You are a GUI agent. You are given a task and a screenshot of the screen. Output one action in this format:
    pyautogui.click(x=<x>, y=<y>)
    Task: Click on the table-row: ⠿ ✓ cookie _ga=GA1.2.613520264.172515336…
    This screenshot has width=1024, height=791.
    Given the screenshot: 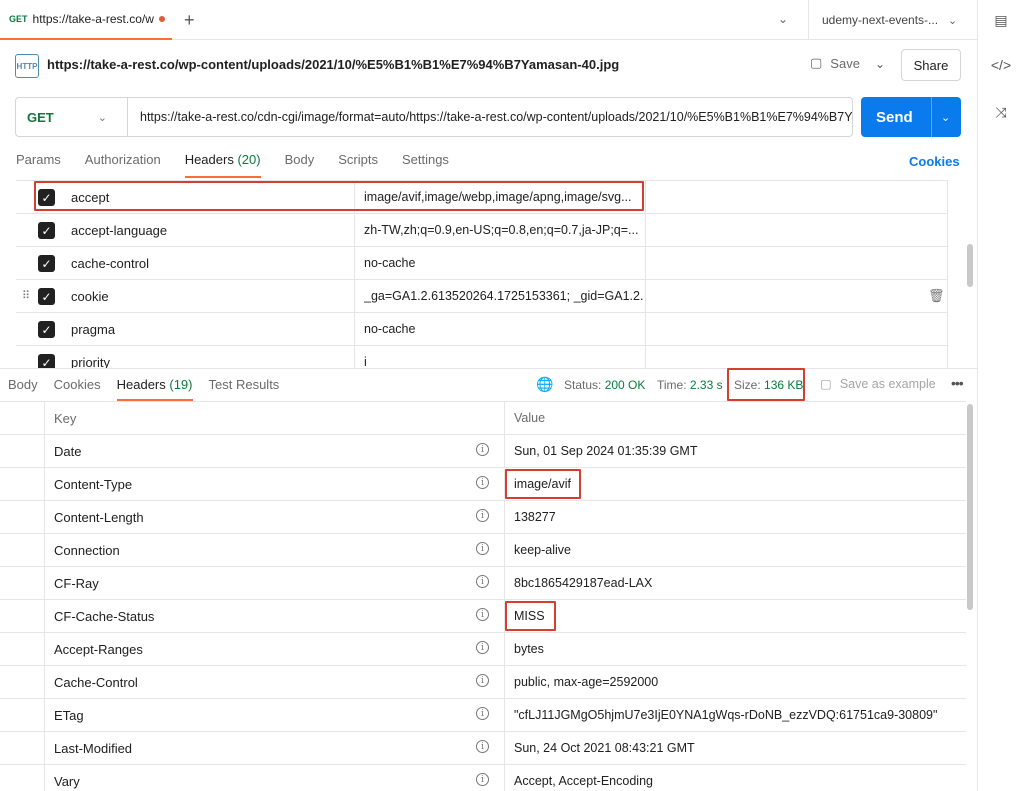 What is the action you would take?
    pyautogui.click(x=482, y=296)
    